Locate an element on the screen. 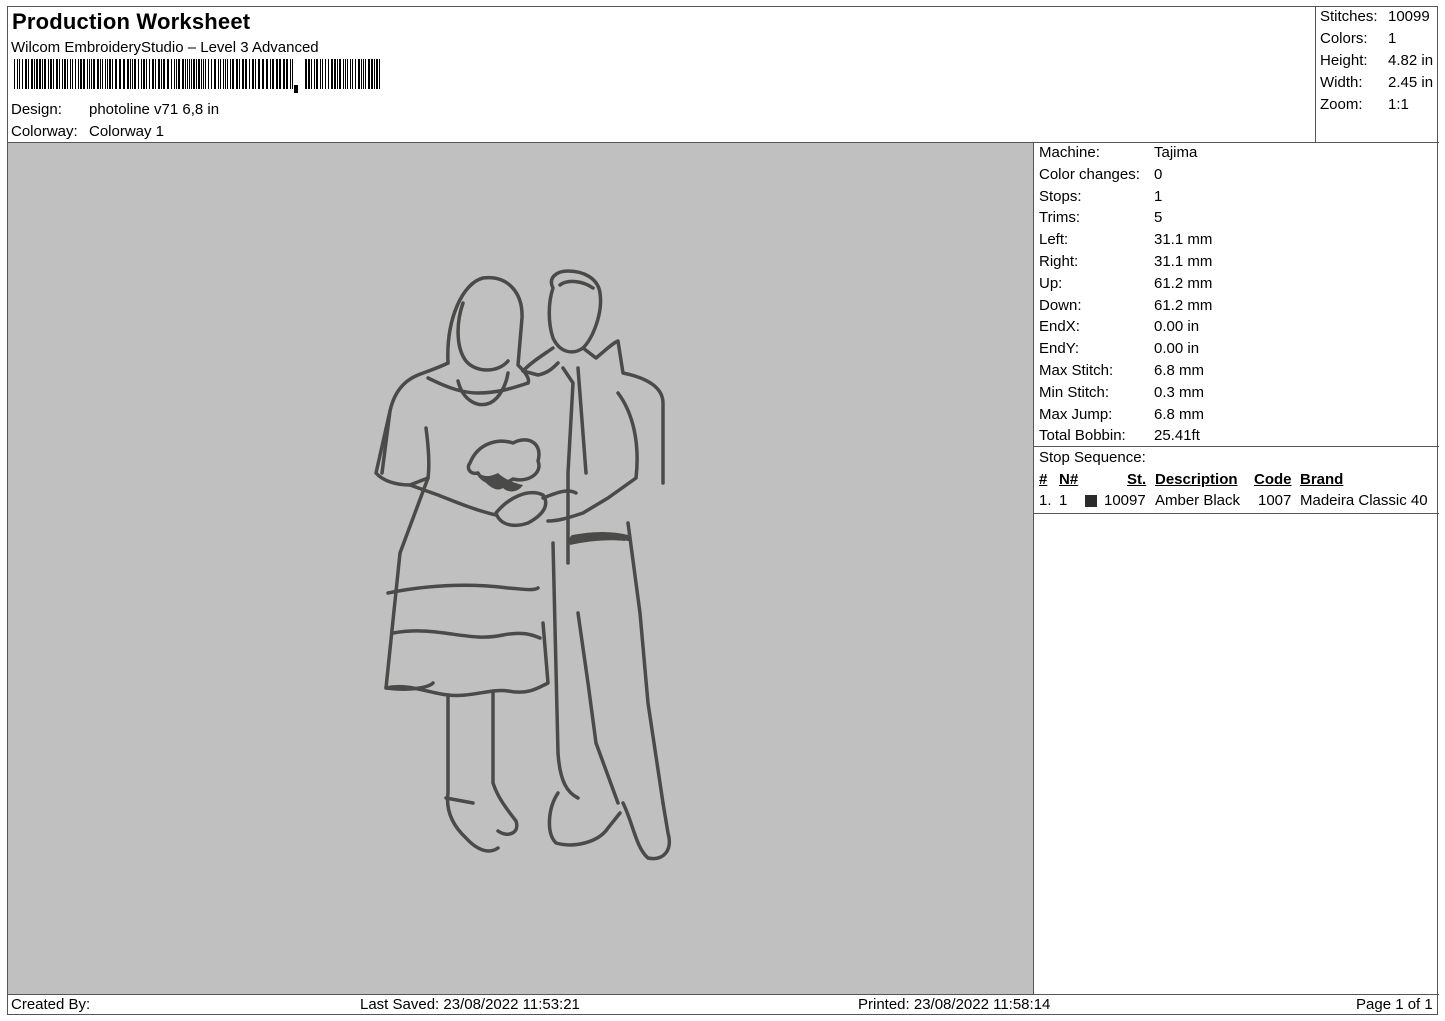 The width and height of the screenshot is (1445, 1021). machine-info-row: EndX: 0.00 in is located at coordinates (1119, 326).